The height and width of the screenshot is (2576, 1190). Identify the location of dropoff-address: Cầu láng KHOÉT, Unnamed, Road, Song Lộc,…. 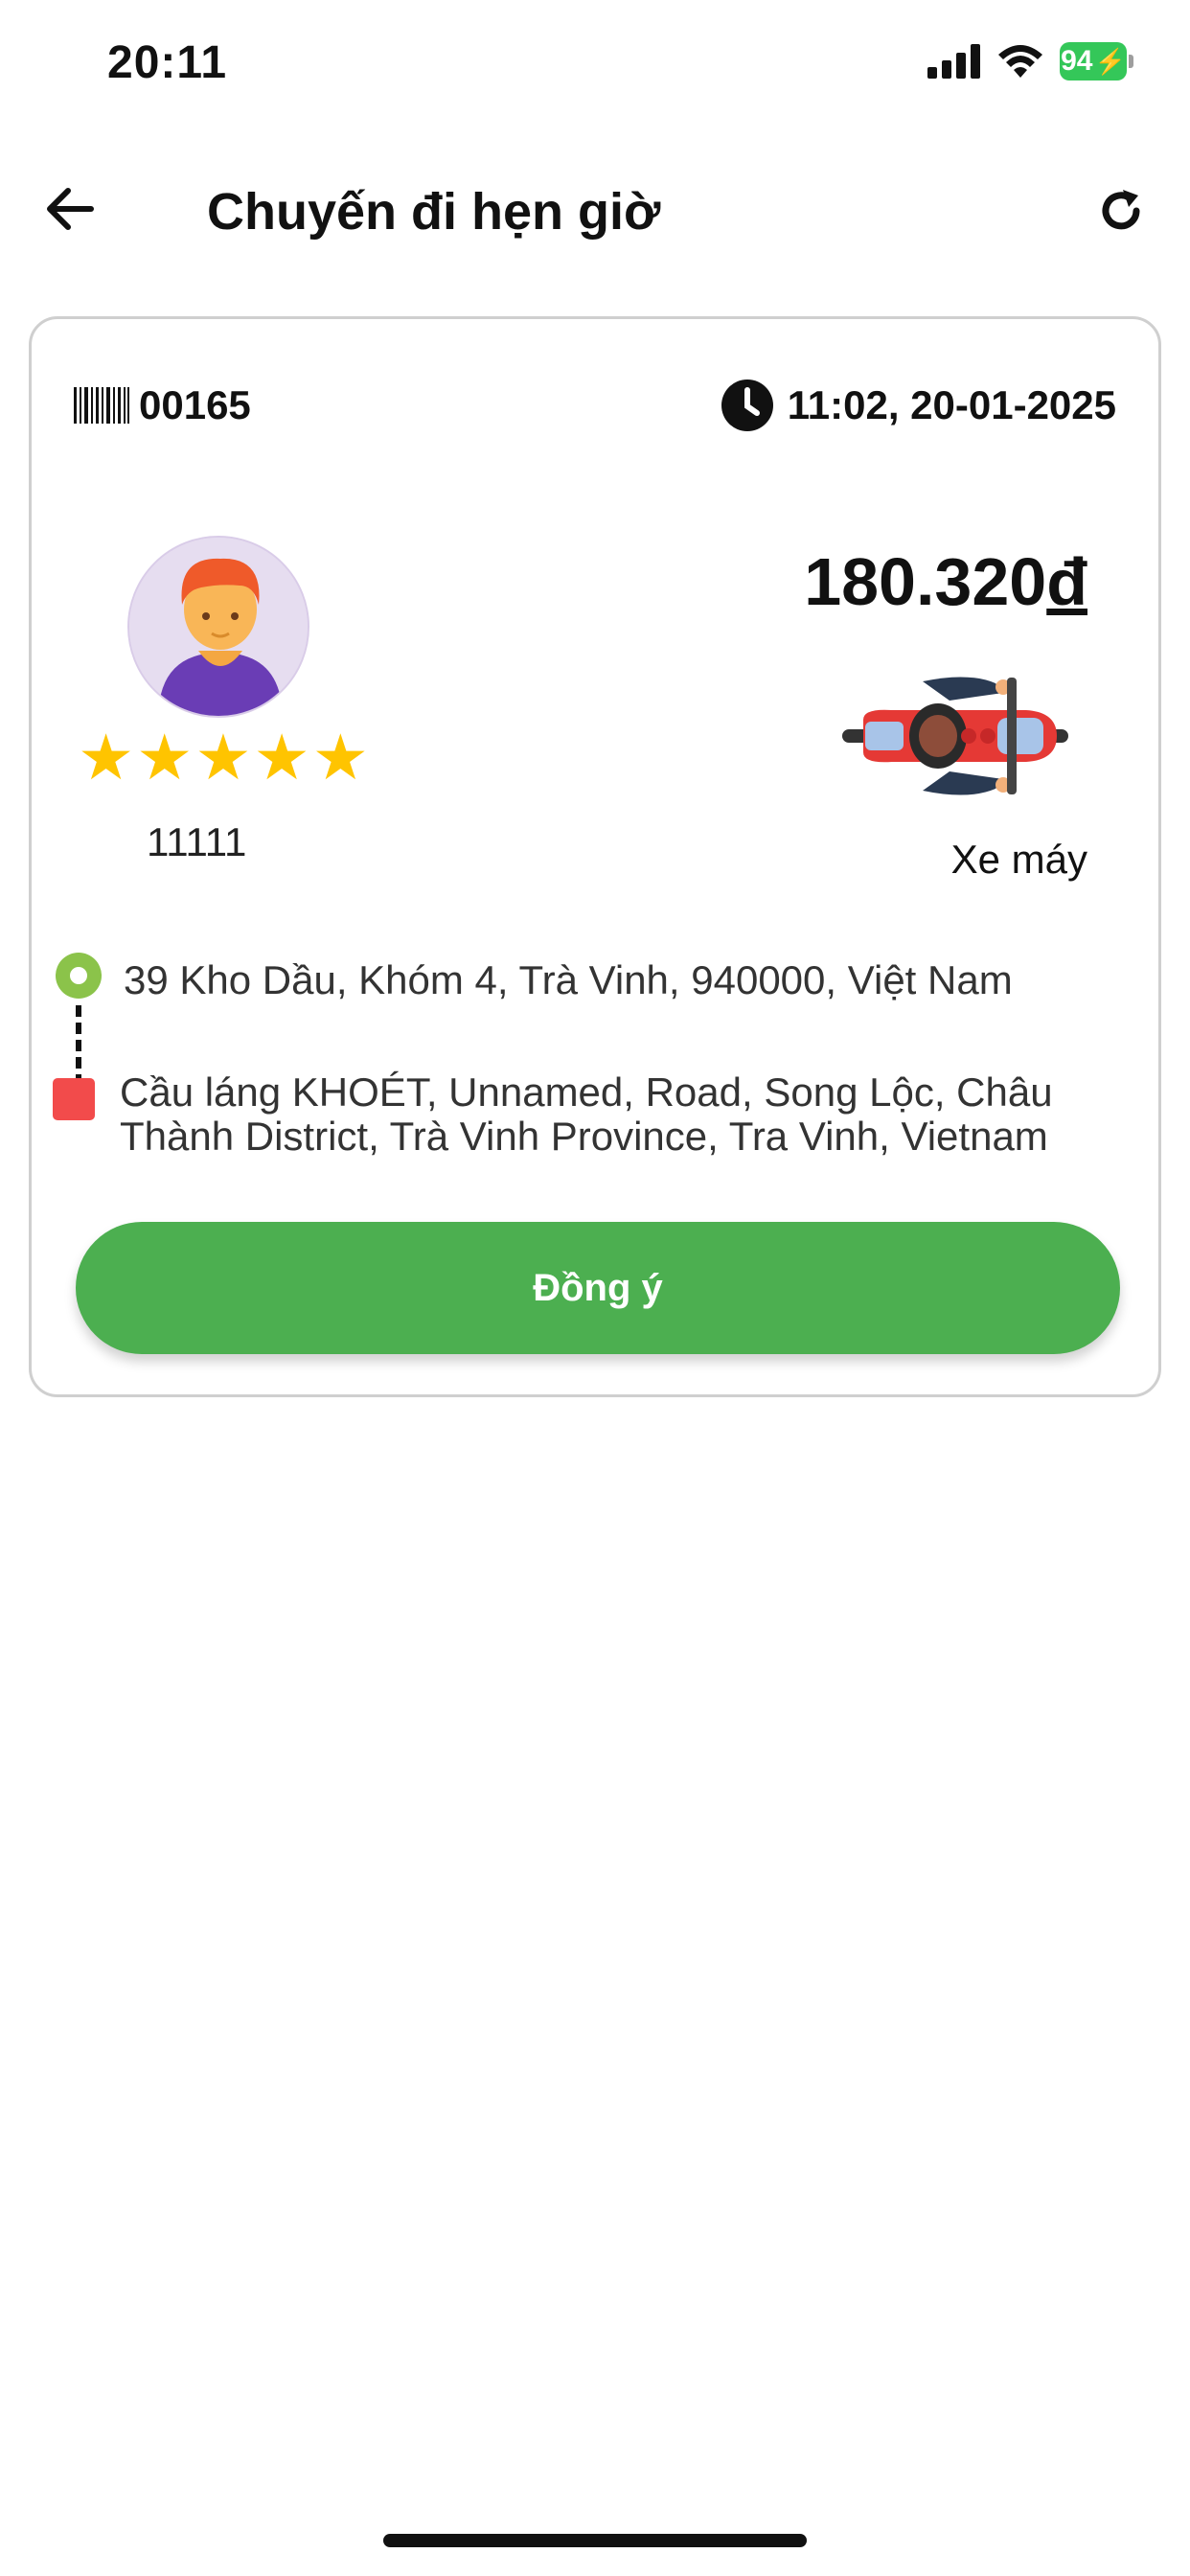
(587, 1114).